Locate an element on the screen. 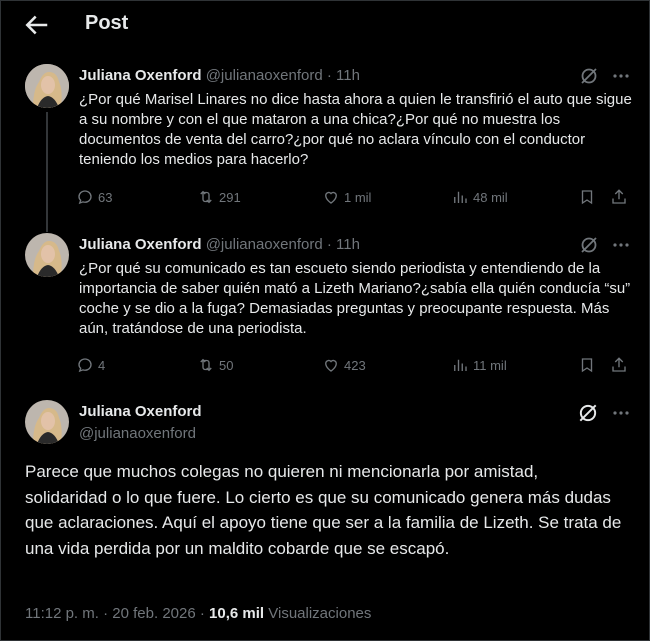 This screenshot has width=650, height=641. like-button: 1 mil is located at coordinates (346, 197).